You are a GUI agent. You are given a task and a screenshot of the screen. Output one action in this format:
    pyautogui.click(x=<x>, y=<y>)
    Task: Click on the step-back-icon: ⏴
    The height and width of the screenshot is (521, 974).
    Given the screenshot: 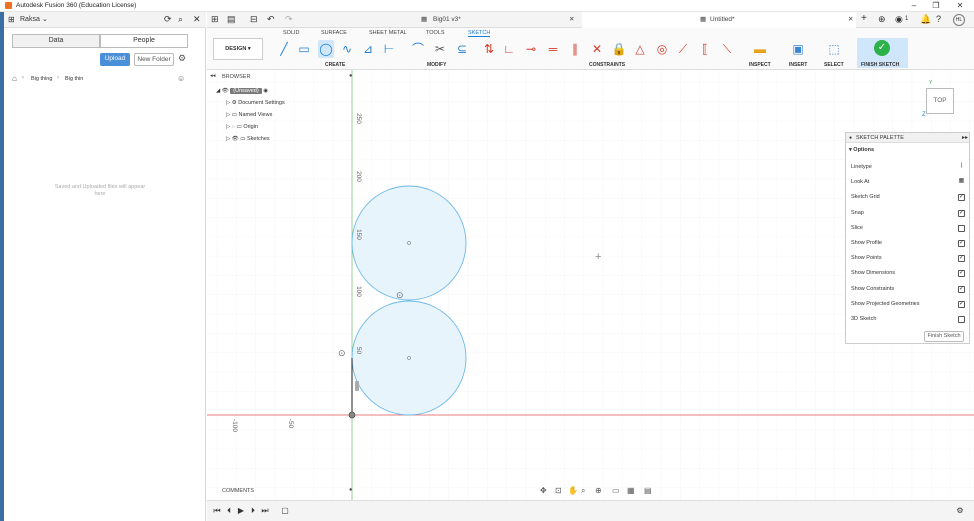 What is the action you would take?
    pyautogui.click(x=229, y=511)
    